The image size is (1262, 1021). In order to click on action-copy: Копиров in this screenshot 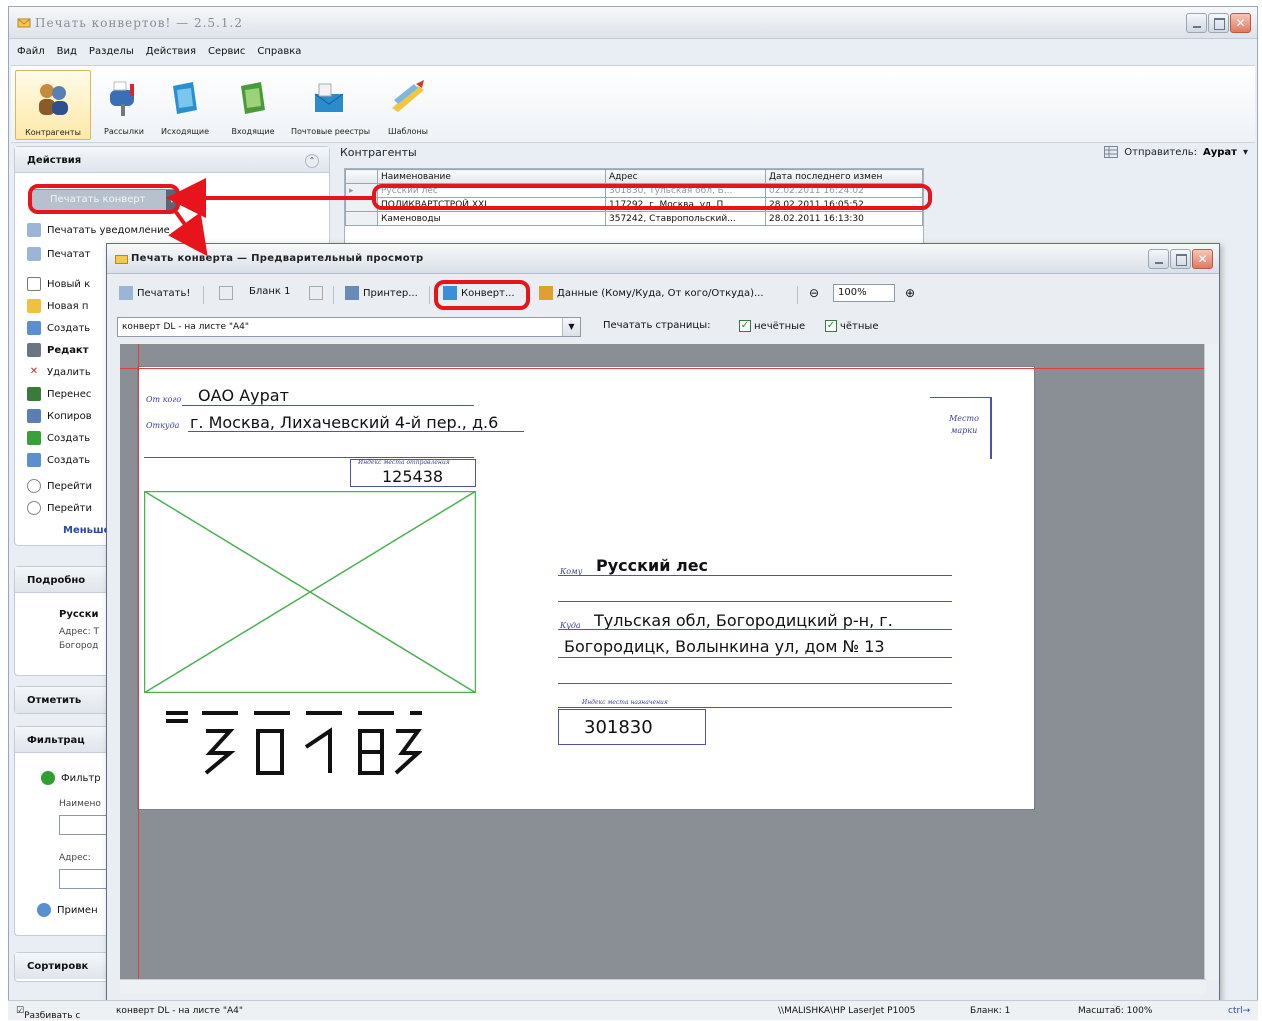, I will do `click(59, 416)`.